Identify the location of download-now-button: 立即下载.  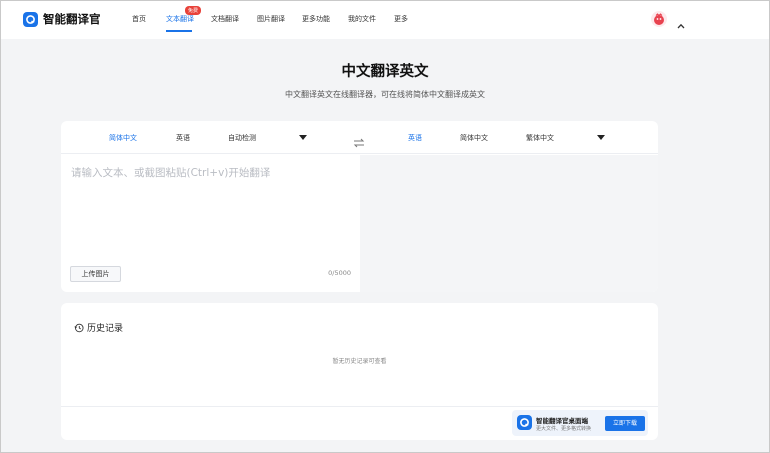
(625, 423).